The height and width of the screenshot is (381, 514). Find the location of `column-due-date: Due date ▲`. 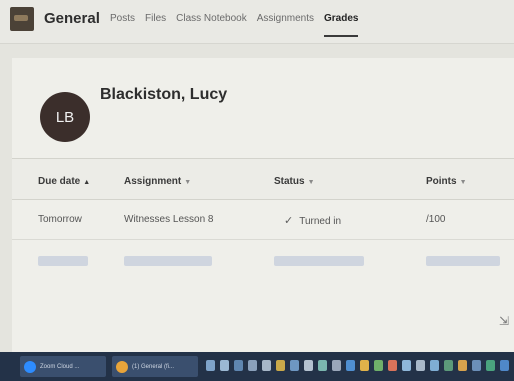

column-due-date: Due date ▲ is located at coordinates (64, 181).